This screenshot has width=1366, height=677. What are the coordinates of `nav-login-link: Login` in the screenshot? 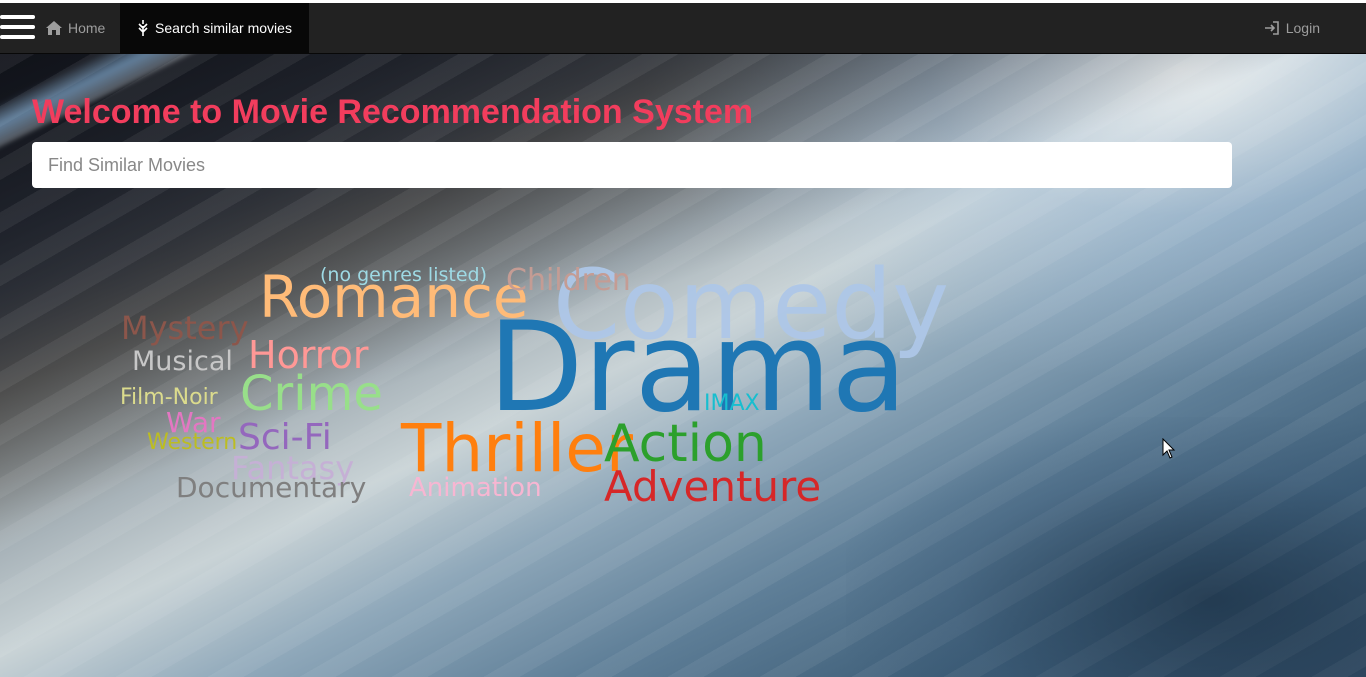 It's located at (1292, 28).